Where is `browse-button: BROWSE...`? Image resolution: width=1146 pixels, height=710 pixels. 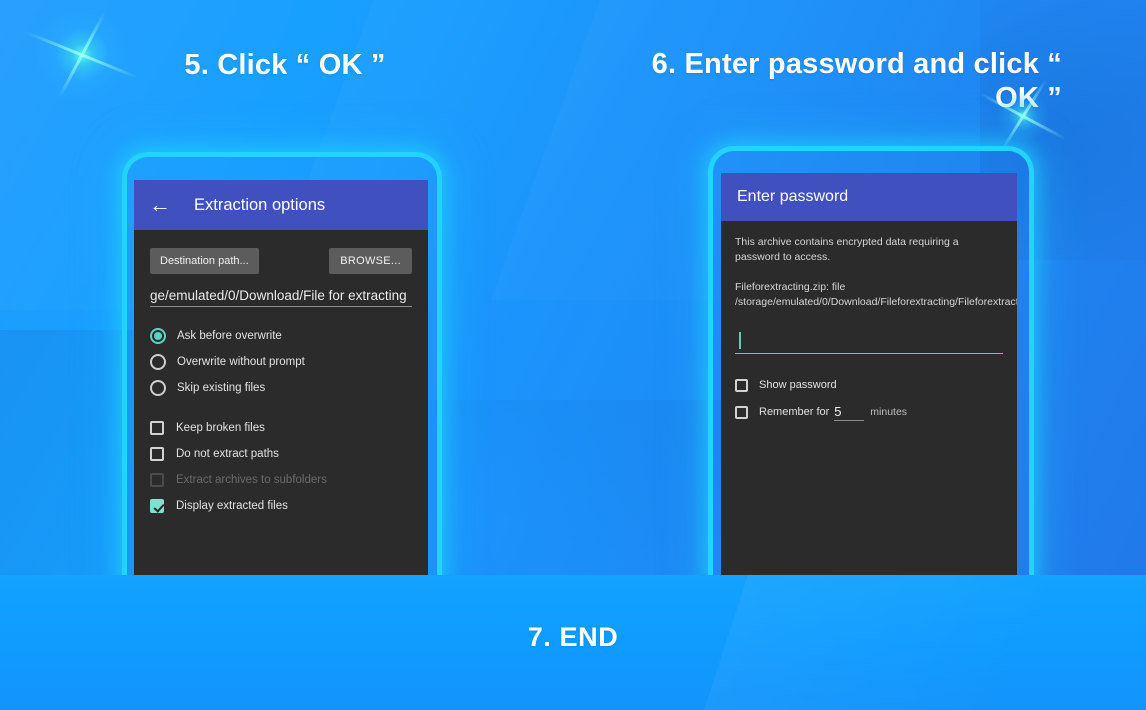 browse-button: BROWSE... is located at coordinates (370, 261).